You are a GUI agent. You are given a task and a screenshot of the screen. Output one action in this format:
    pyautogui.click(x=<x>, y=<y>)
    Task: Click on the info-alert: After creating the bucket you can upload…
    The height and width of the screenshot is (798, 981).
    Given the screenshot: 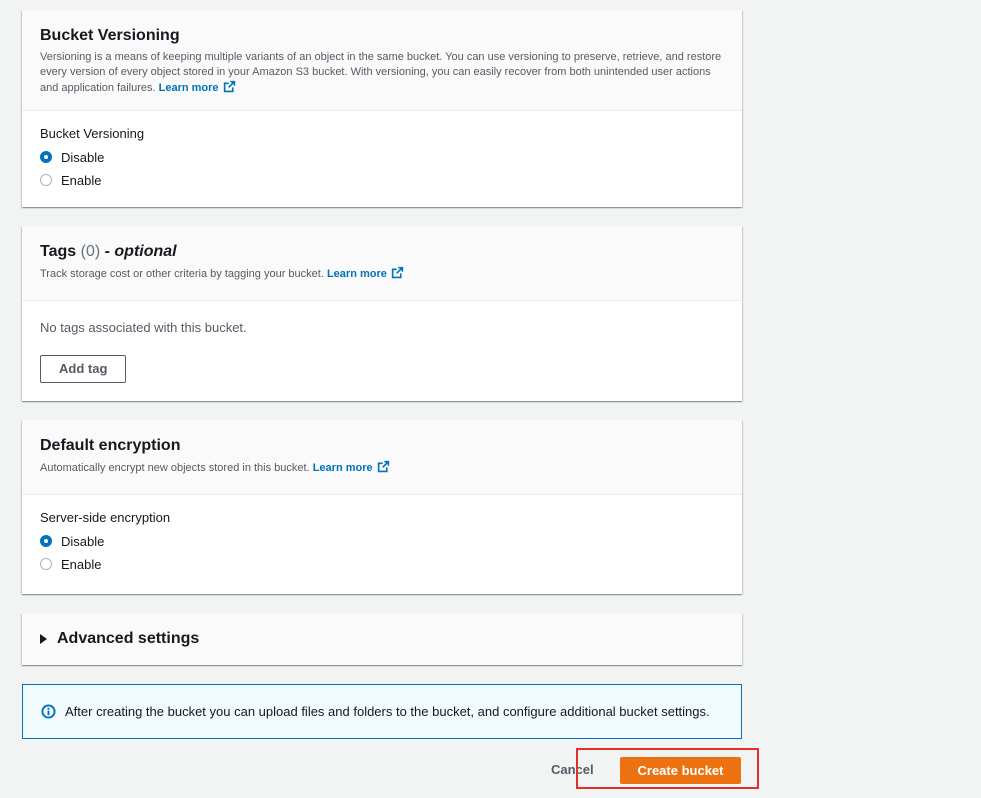 What is the action you would take?
    pyautogui.click(x=382, y=711)
    